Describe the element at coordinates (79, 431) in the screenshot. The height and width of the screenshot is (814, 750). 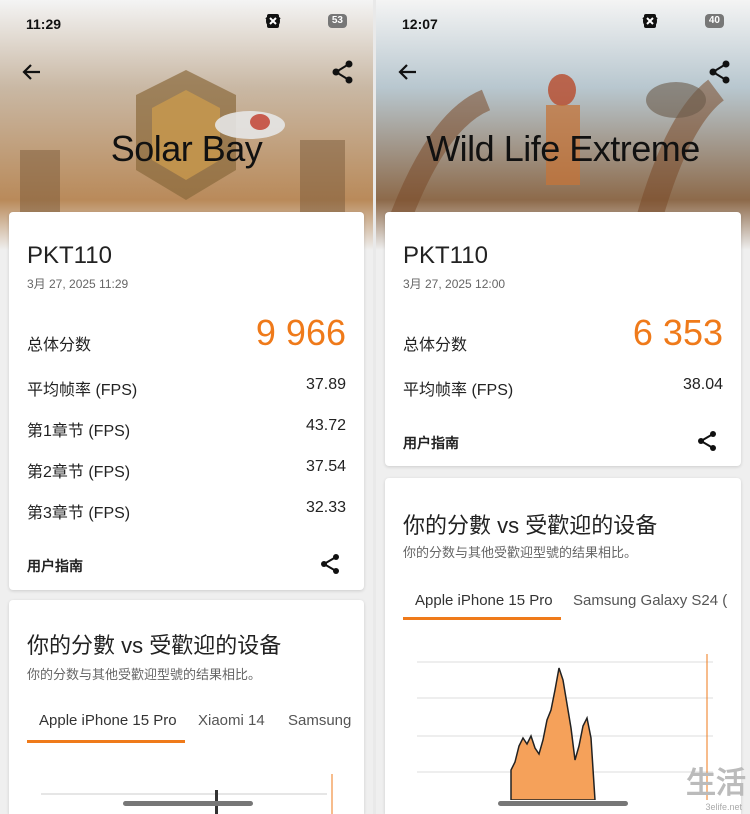
I see `stat-label: 第1章节 (FPS)` at that location.